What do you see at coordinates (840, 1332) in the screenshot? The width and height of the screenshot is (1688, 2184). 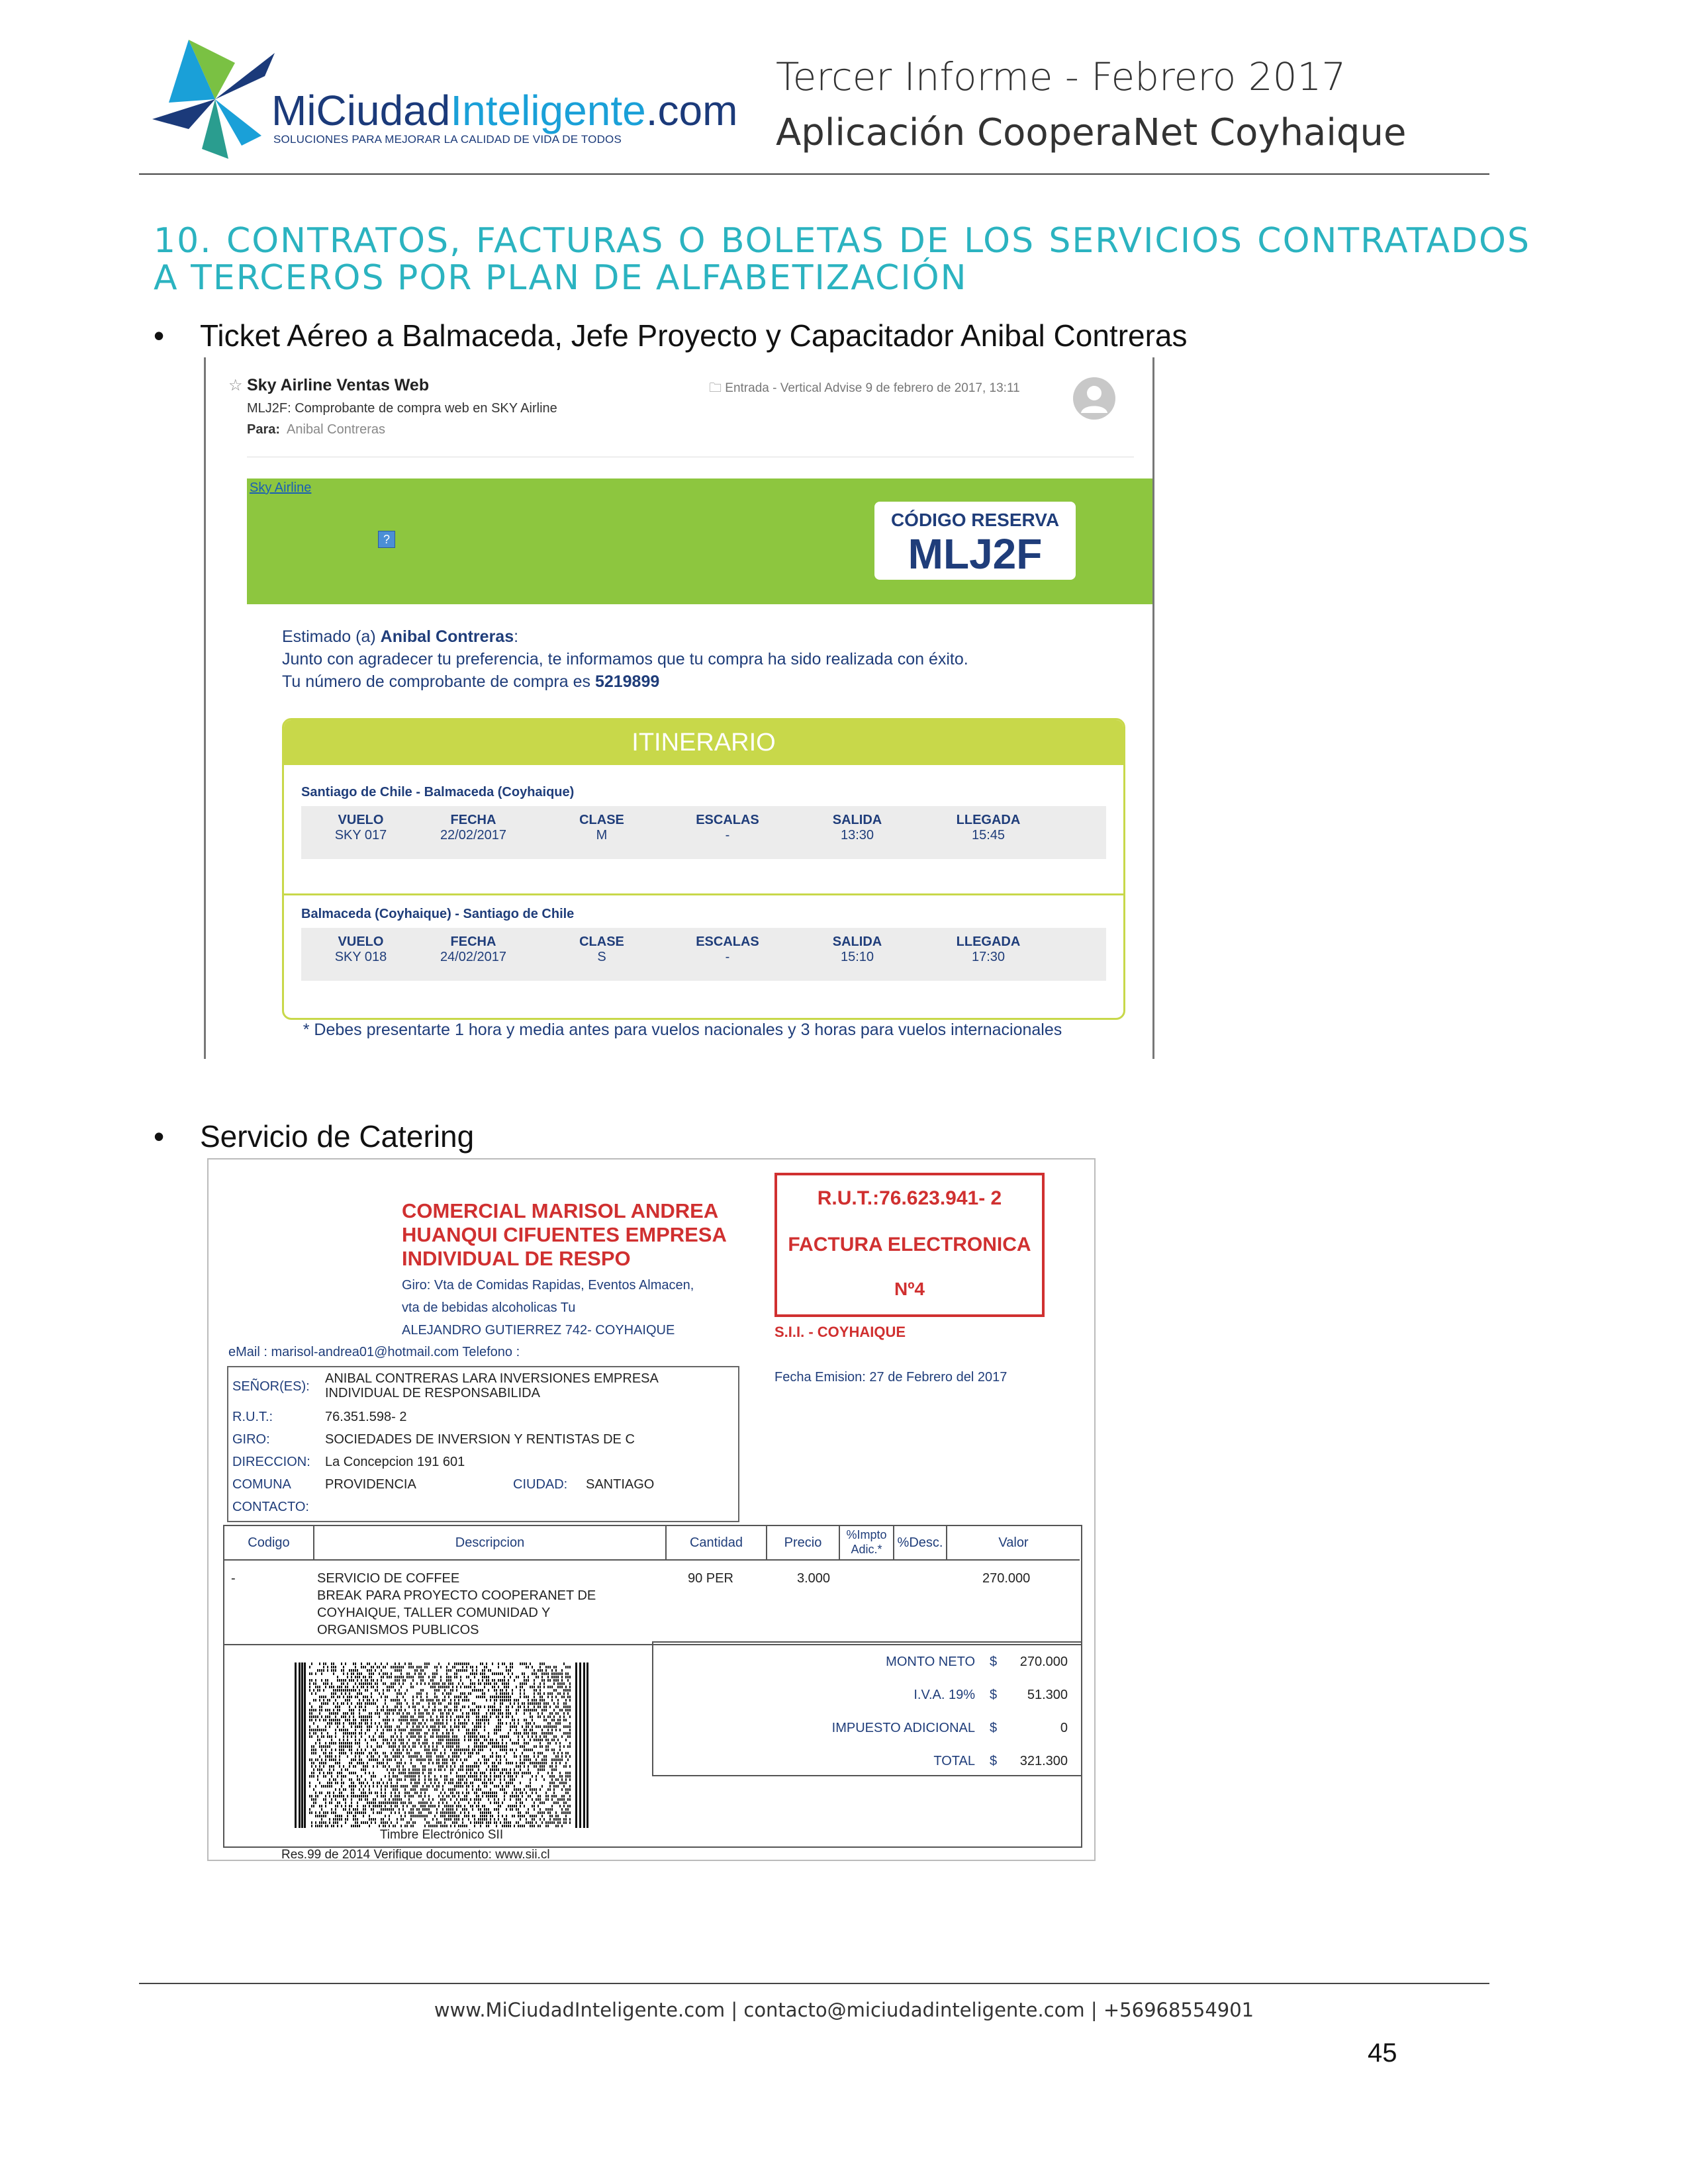 I see `sii-office: S.I.I. - COYHAIQUE` at bounding box center [840, 1332].